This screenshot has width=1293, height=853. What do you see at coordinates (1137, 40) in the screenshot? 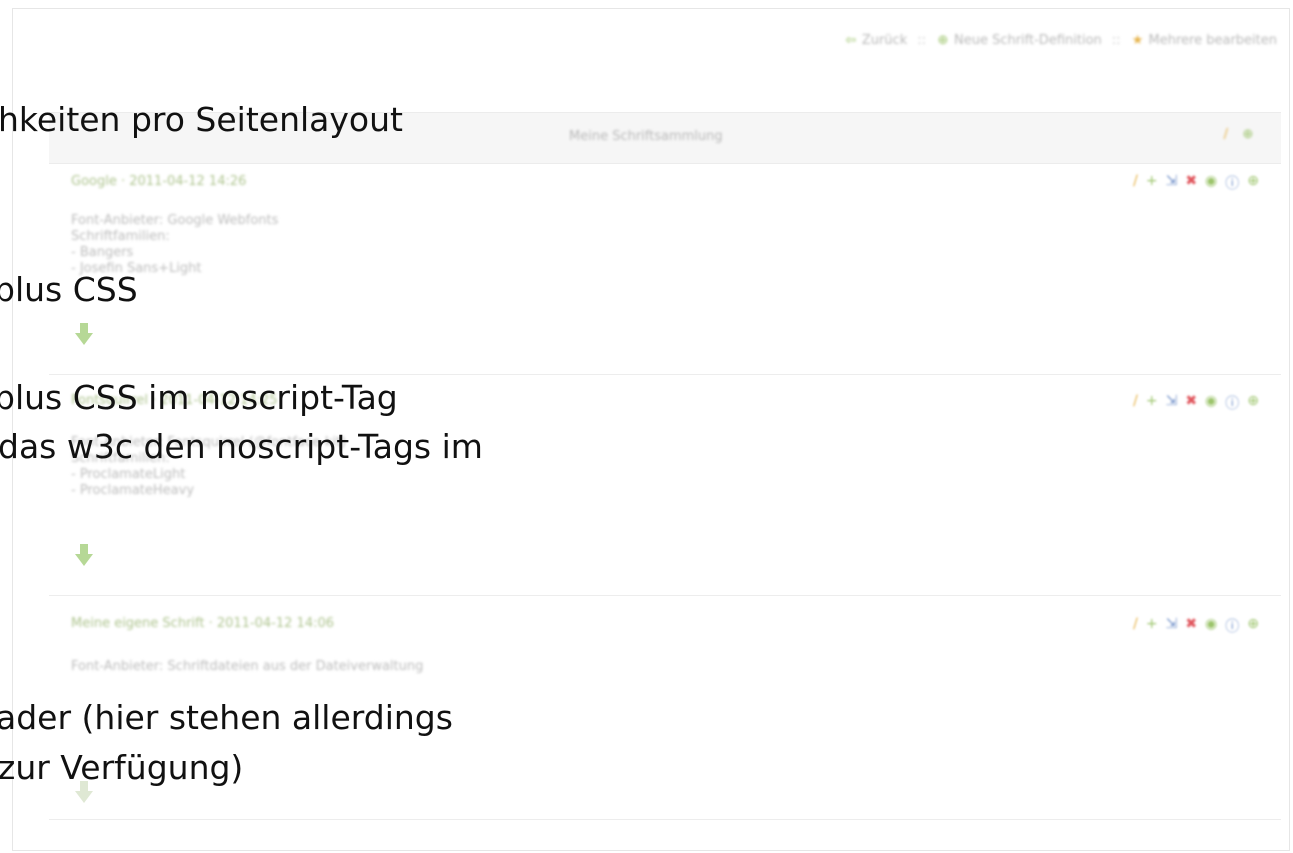
I see `star-icon: ★` at bounding box center [1137, 40].